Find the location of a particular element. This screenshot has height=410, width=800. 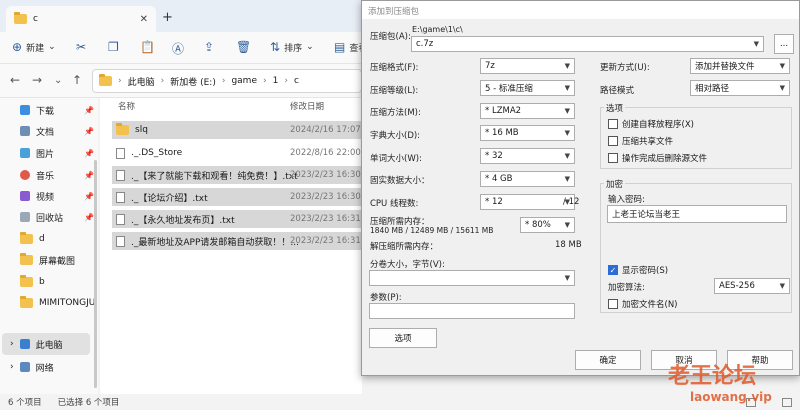

breadcrumb-game: game is located at coordinates (244, 81).